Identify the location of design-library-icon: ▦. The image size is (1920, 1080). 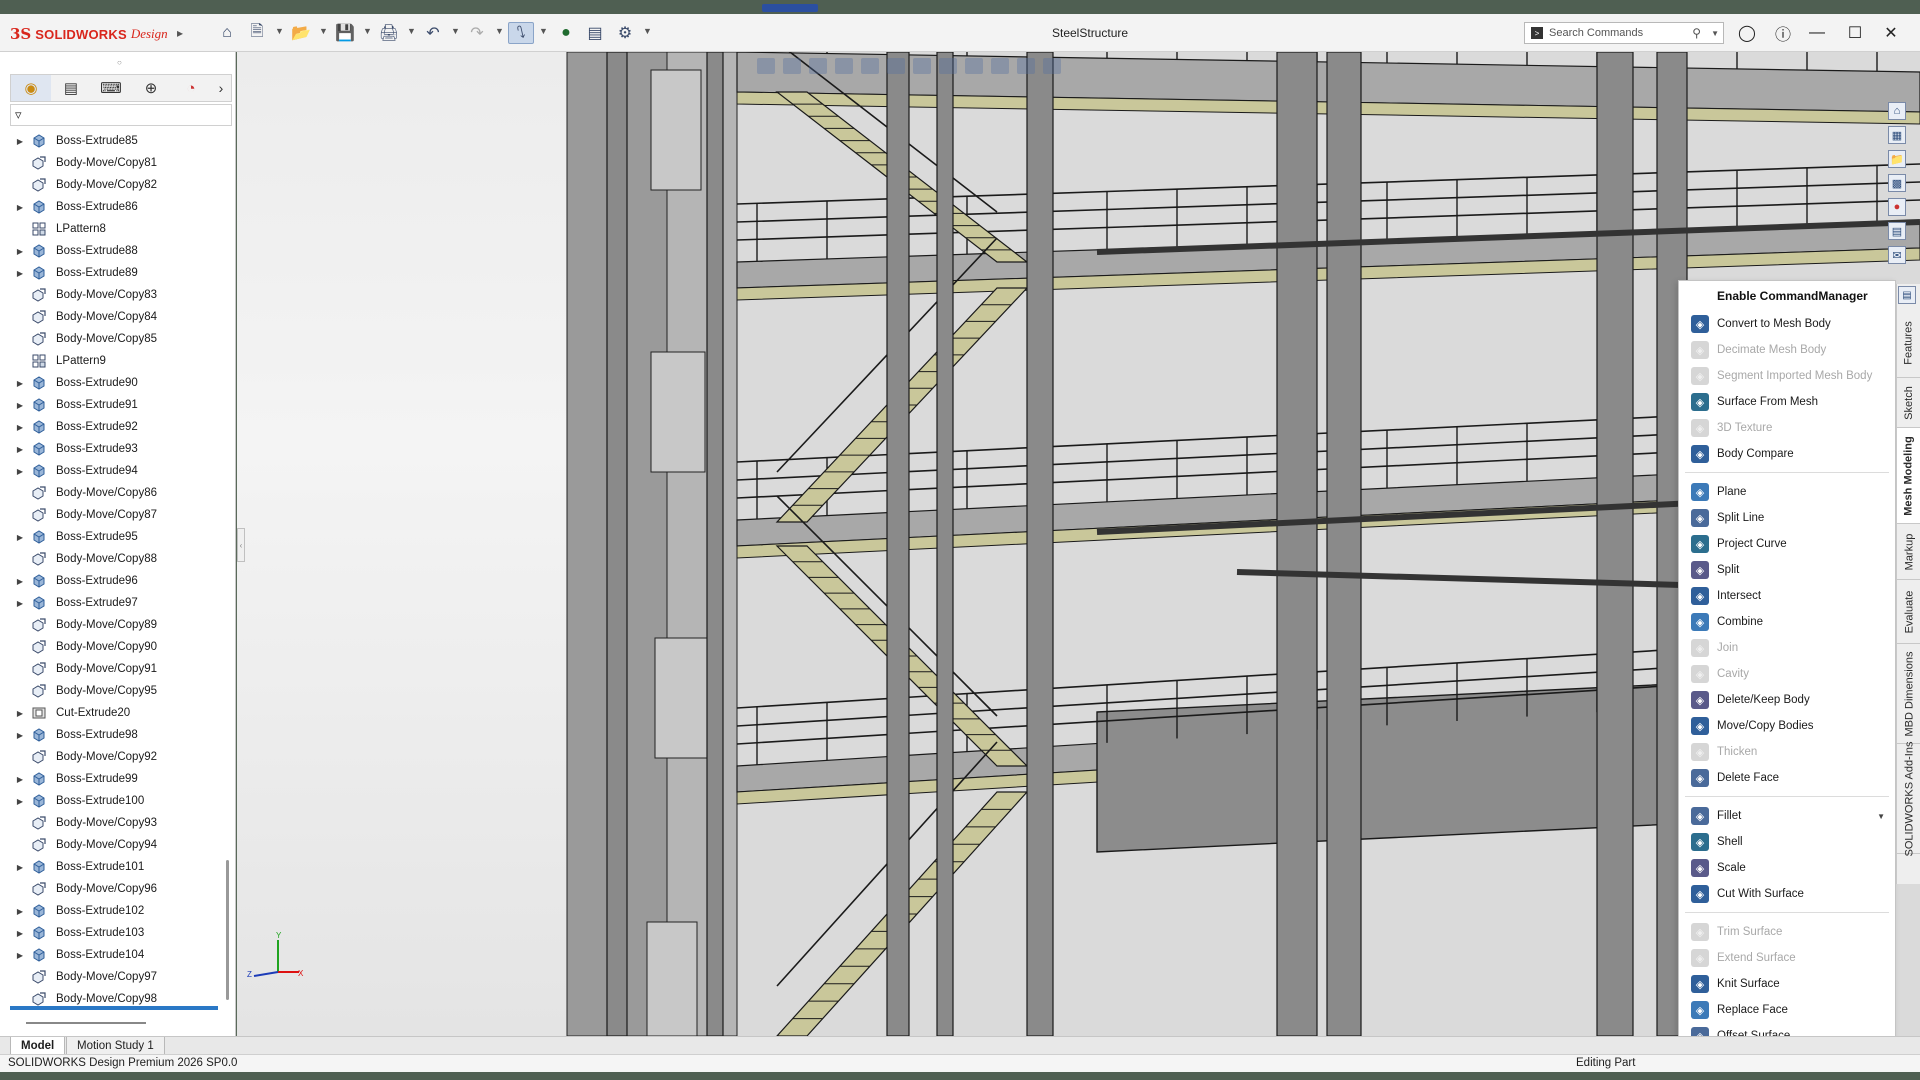
(1897, 135).